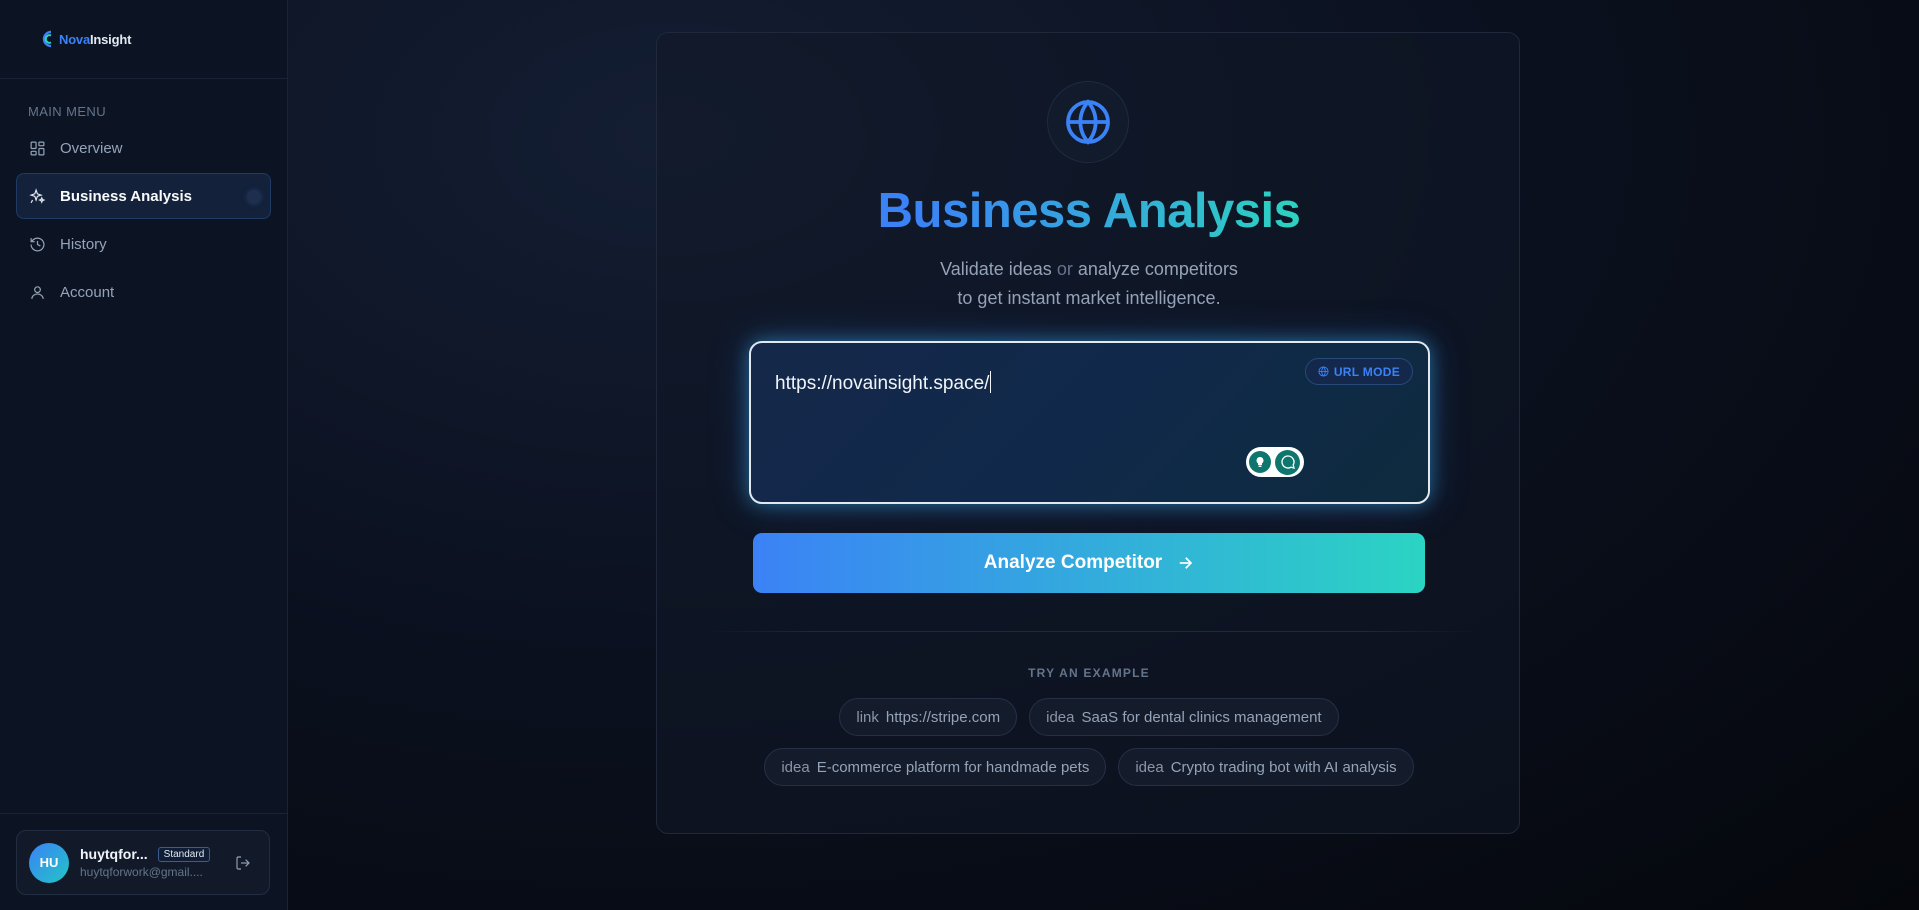 The height and width of the screenshot is (910, 1919). I want to click on logo-mark-icon, so click(47, 39).